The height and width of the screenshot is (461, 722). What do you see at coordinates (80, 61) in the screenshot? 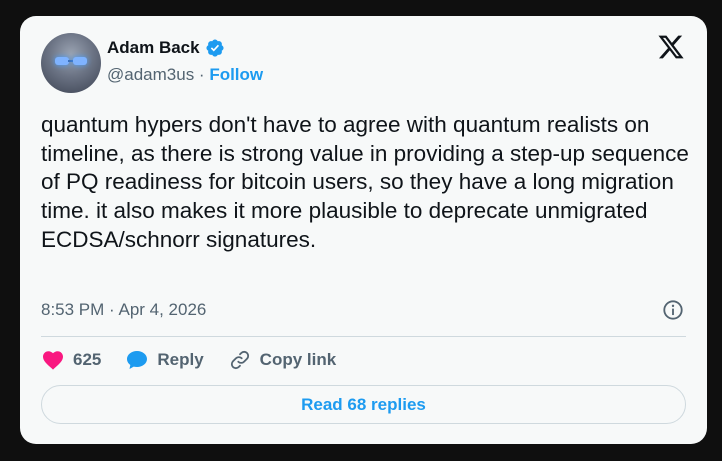
I see `avatar-glow-right` at bounding box center [80, 61].